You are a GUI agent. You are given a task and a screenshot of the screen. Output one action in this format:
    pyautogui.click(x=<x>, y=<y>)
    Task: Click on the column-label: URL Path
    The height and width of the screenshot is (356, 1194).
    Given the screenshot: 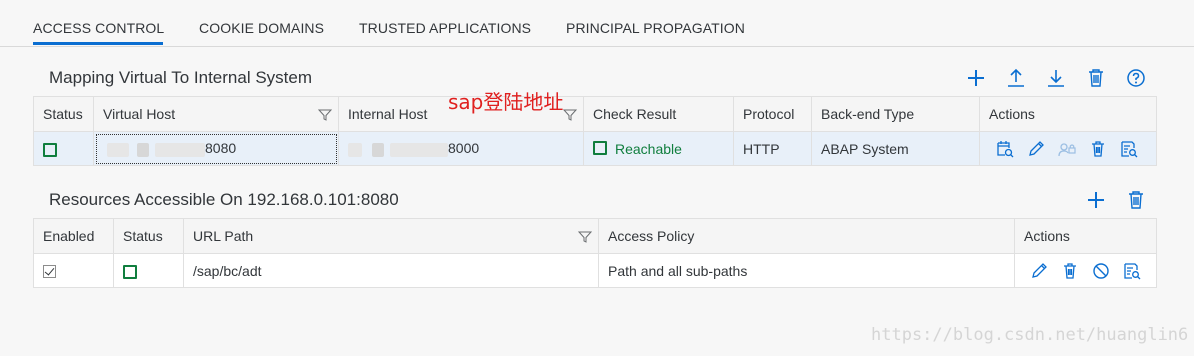 What is the action you would take?
    pyautogui.click(x=223, y=236)
    